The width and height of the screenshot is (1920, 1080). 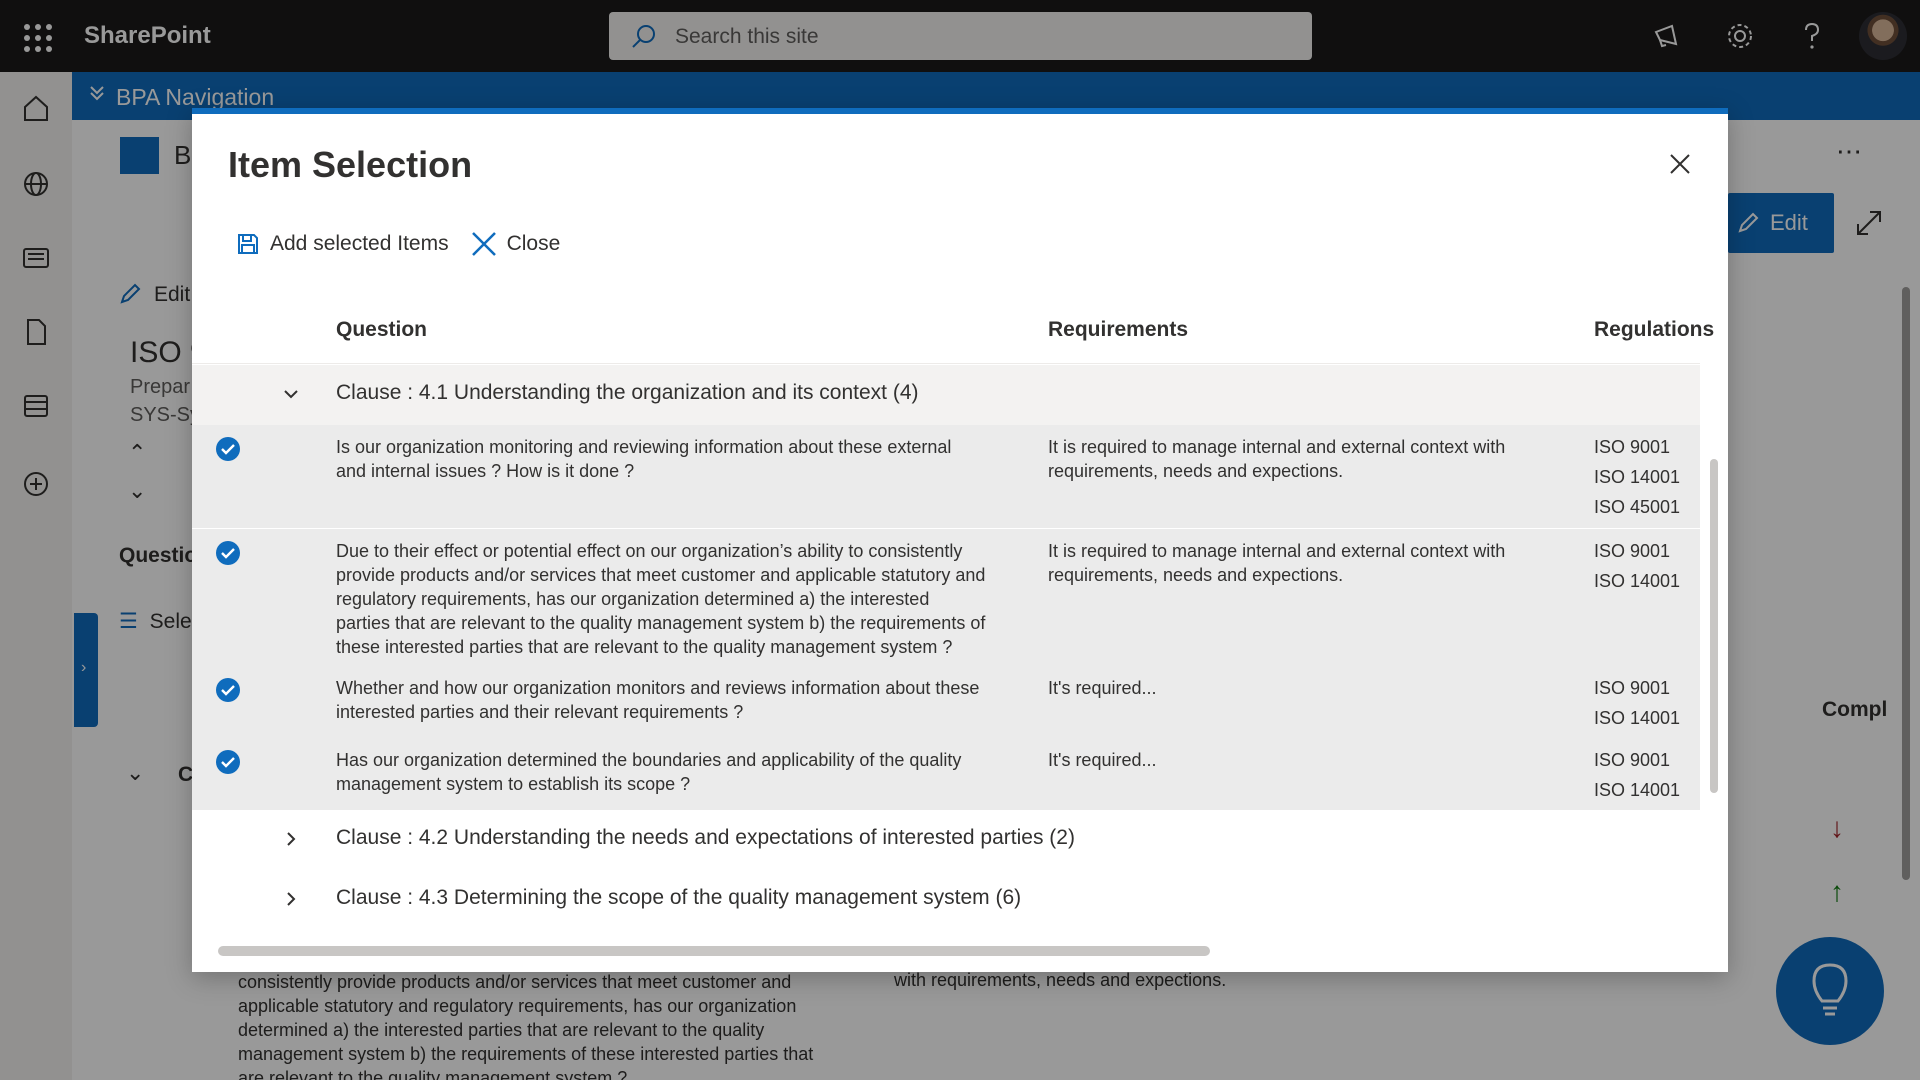 What do you see at coordinates (350, 164) in the screenshot?
I see `dialog-title: Item Selection` at bounding box center [350, 164].